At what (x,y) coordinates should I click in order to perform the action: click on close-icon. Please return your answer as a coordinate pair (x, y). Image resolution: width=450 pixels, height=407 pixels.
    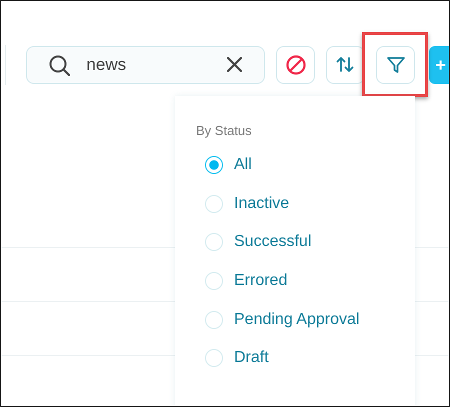
    Looking at the image, I should click on (235, 64).